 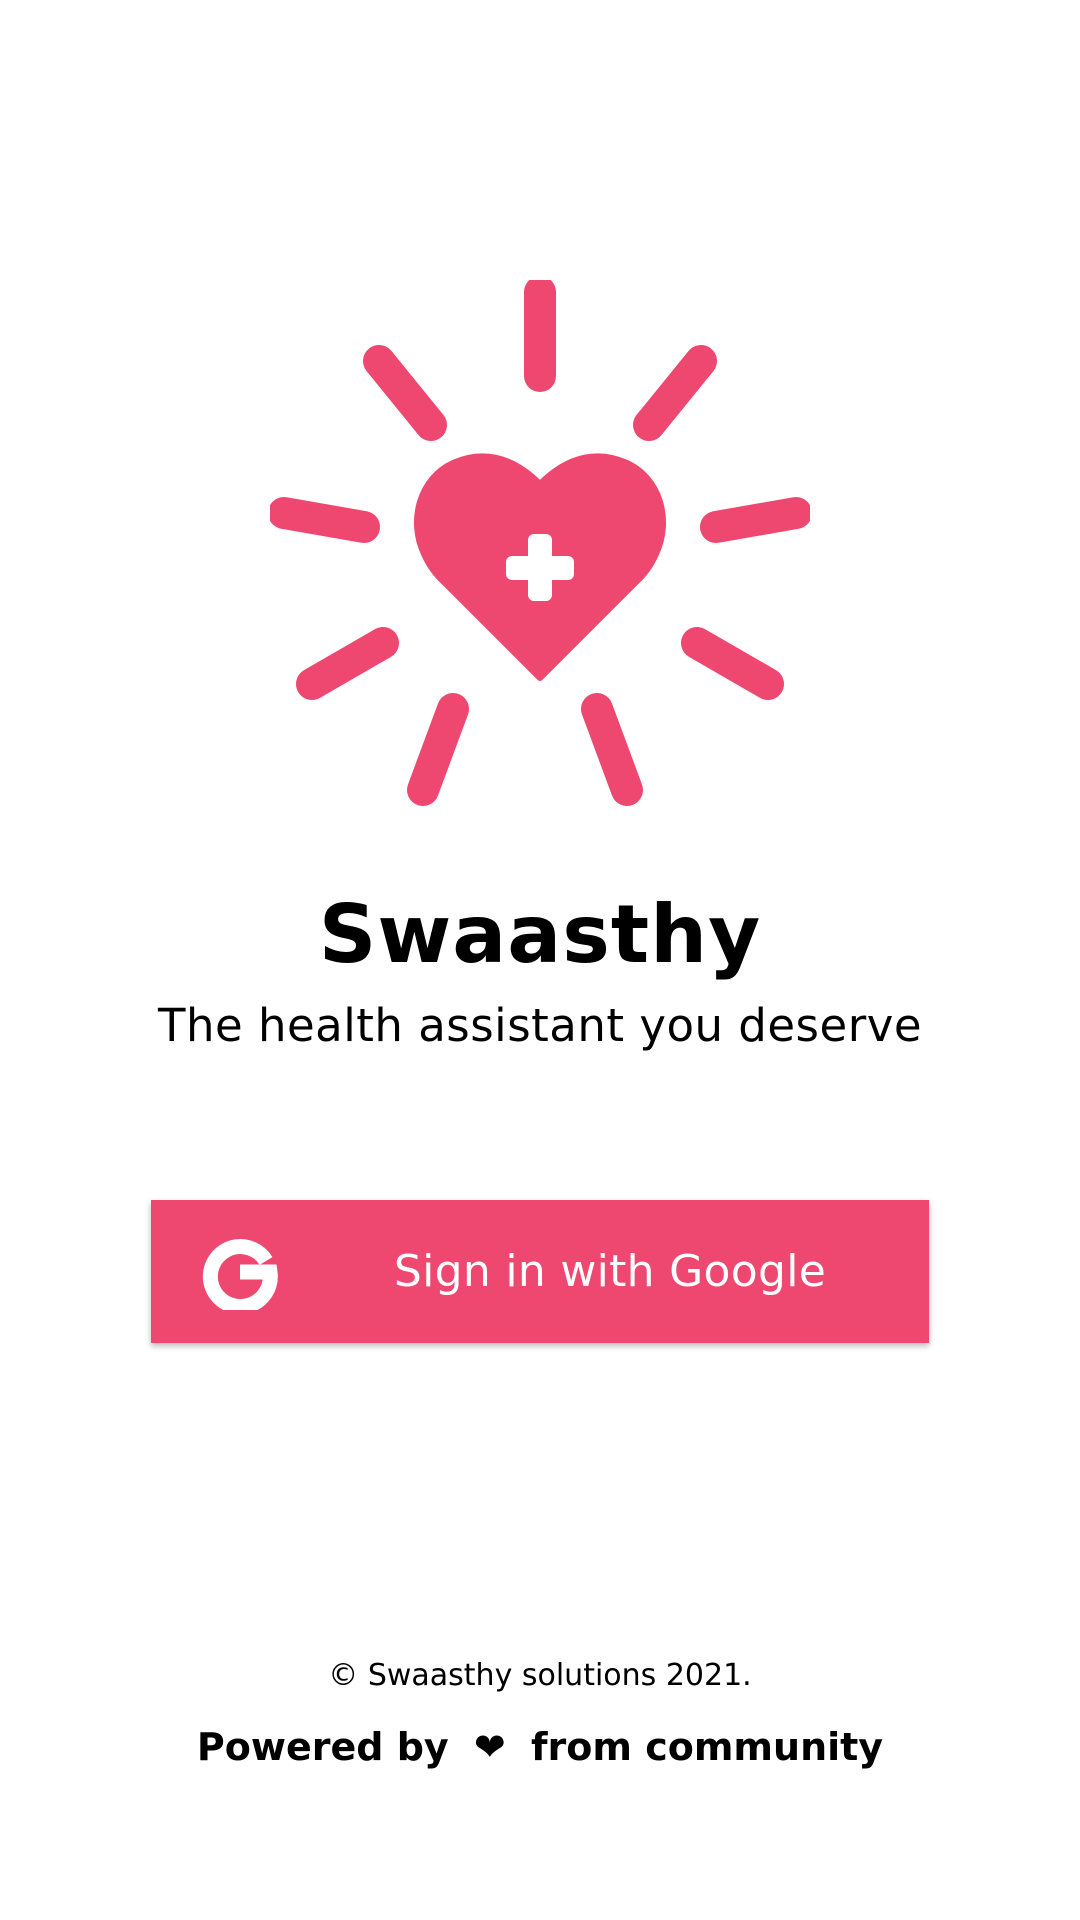 What do you see at coordinates (489, 1747) in the screenshot?
I see `heart-icon: ❤` at bounding box center [489, 1747].